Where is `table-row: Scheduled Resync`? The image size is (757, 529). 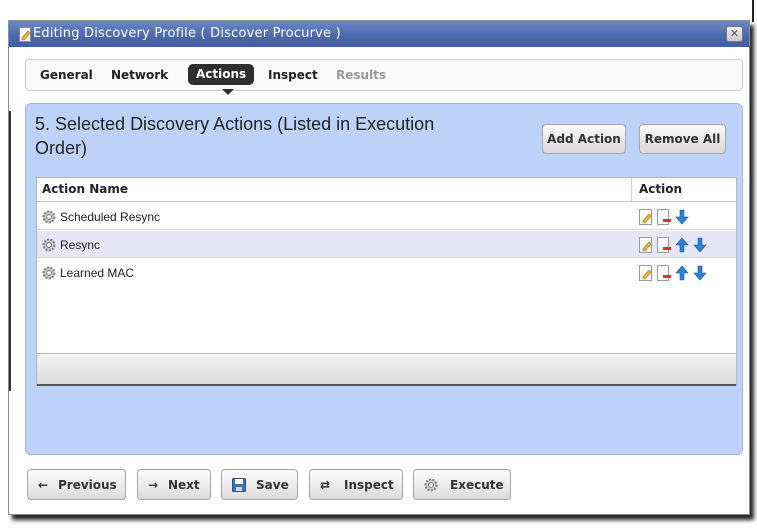 table-row: Scheduled Resync is located at coordinates (386, 216).